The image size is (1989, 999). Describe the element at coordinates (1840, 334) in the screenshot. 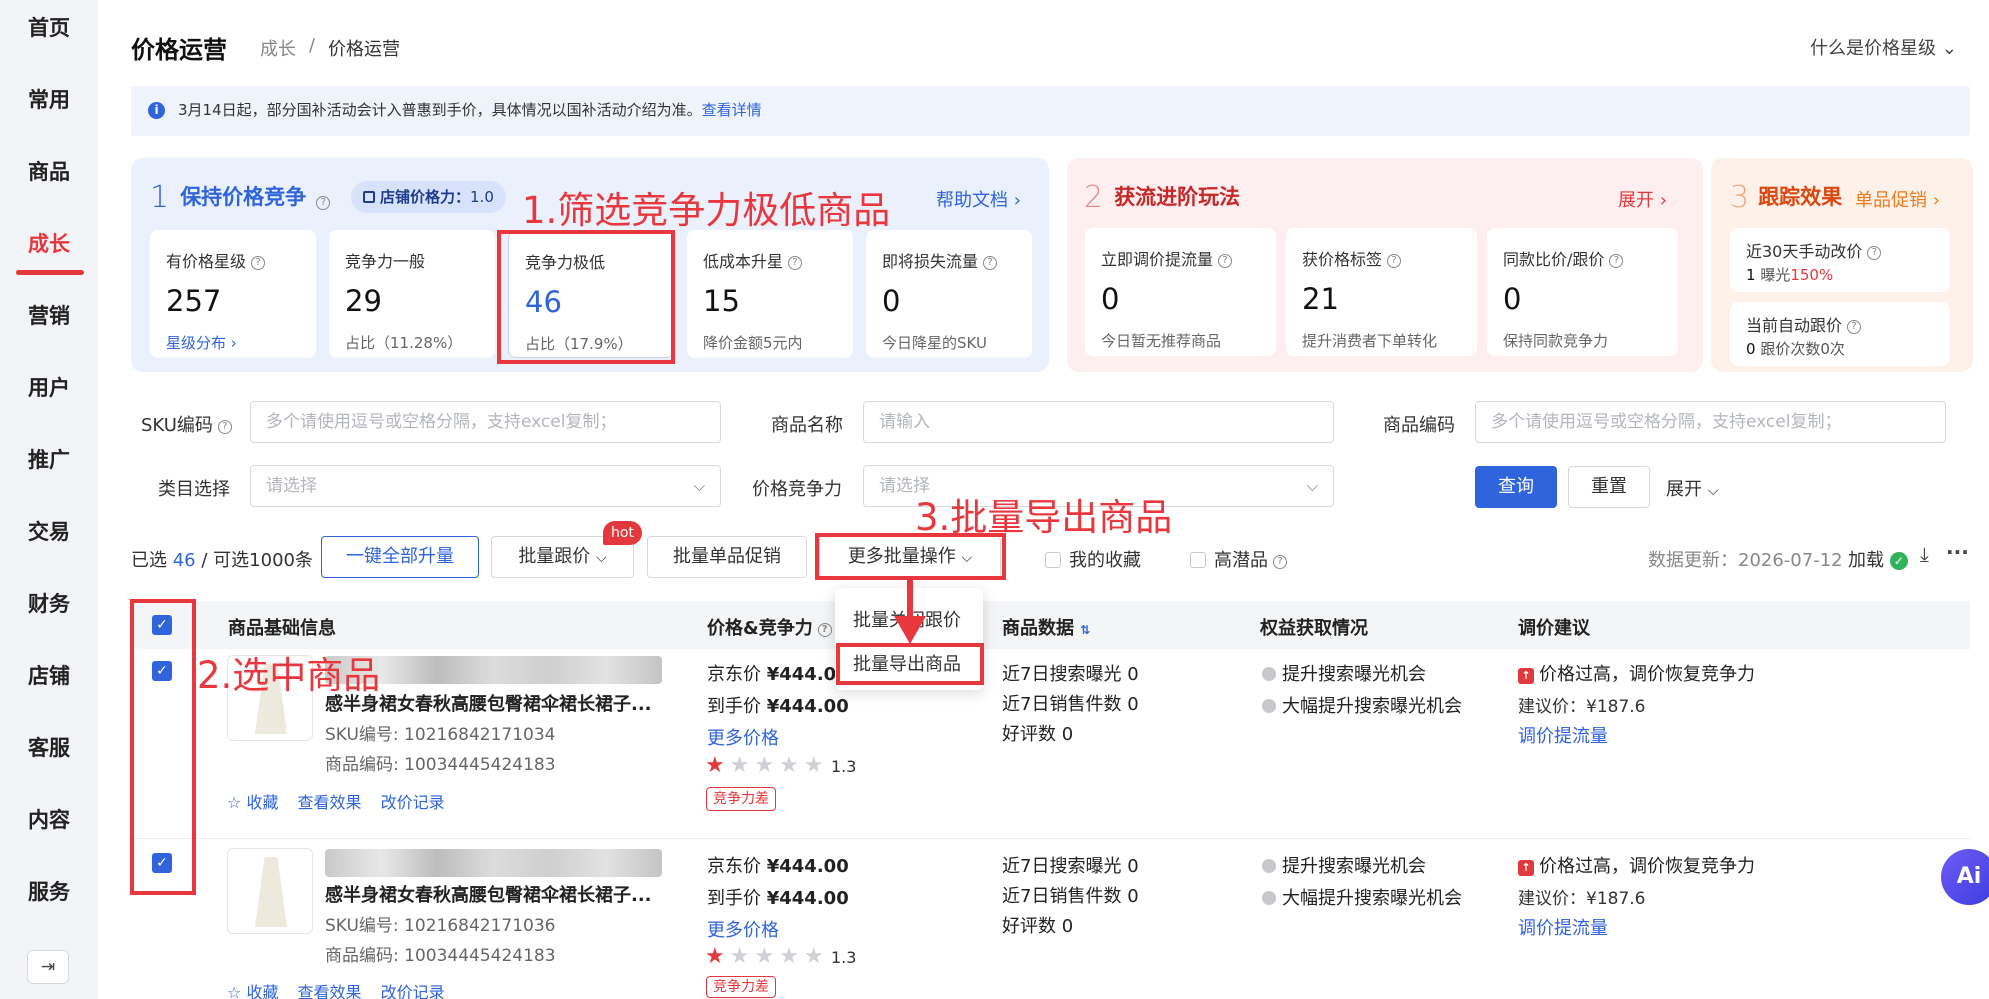

I see `card-auto-follow-price: 当前自动跟价? 0 跟价次数0次` at that location.